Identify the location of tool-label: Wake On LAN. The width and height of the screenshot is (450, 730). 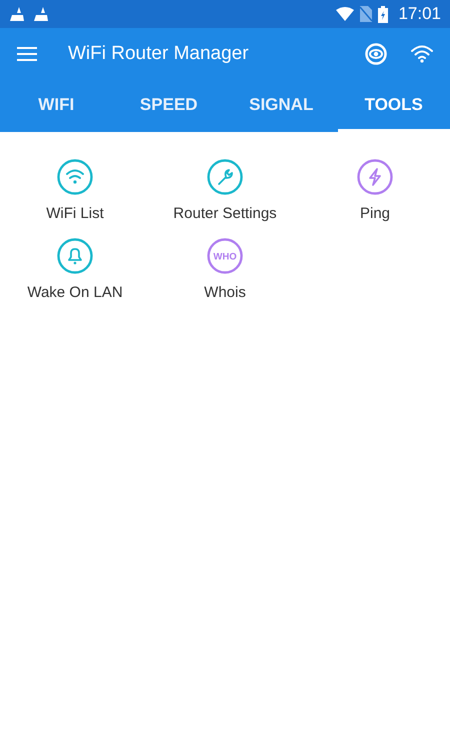
(75, 292).